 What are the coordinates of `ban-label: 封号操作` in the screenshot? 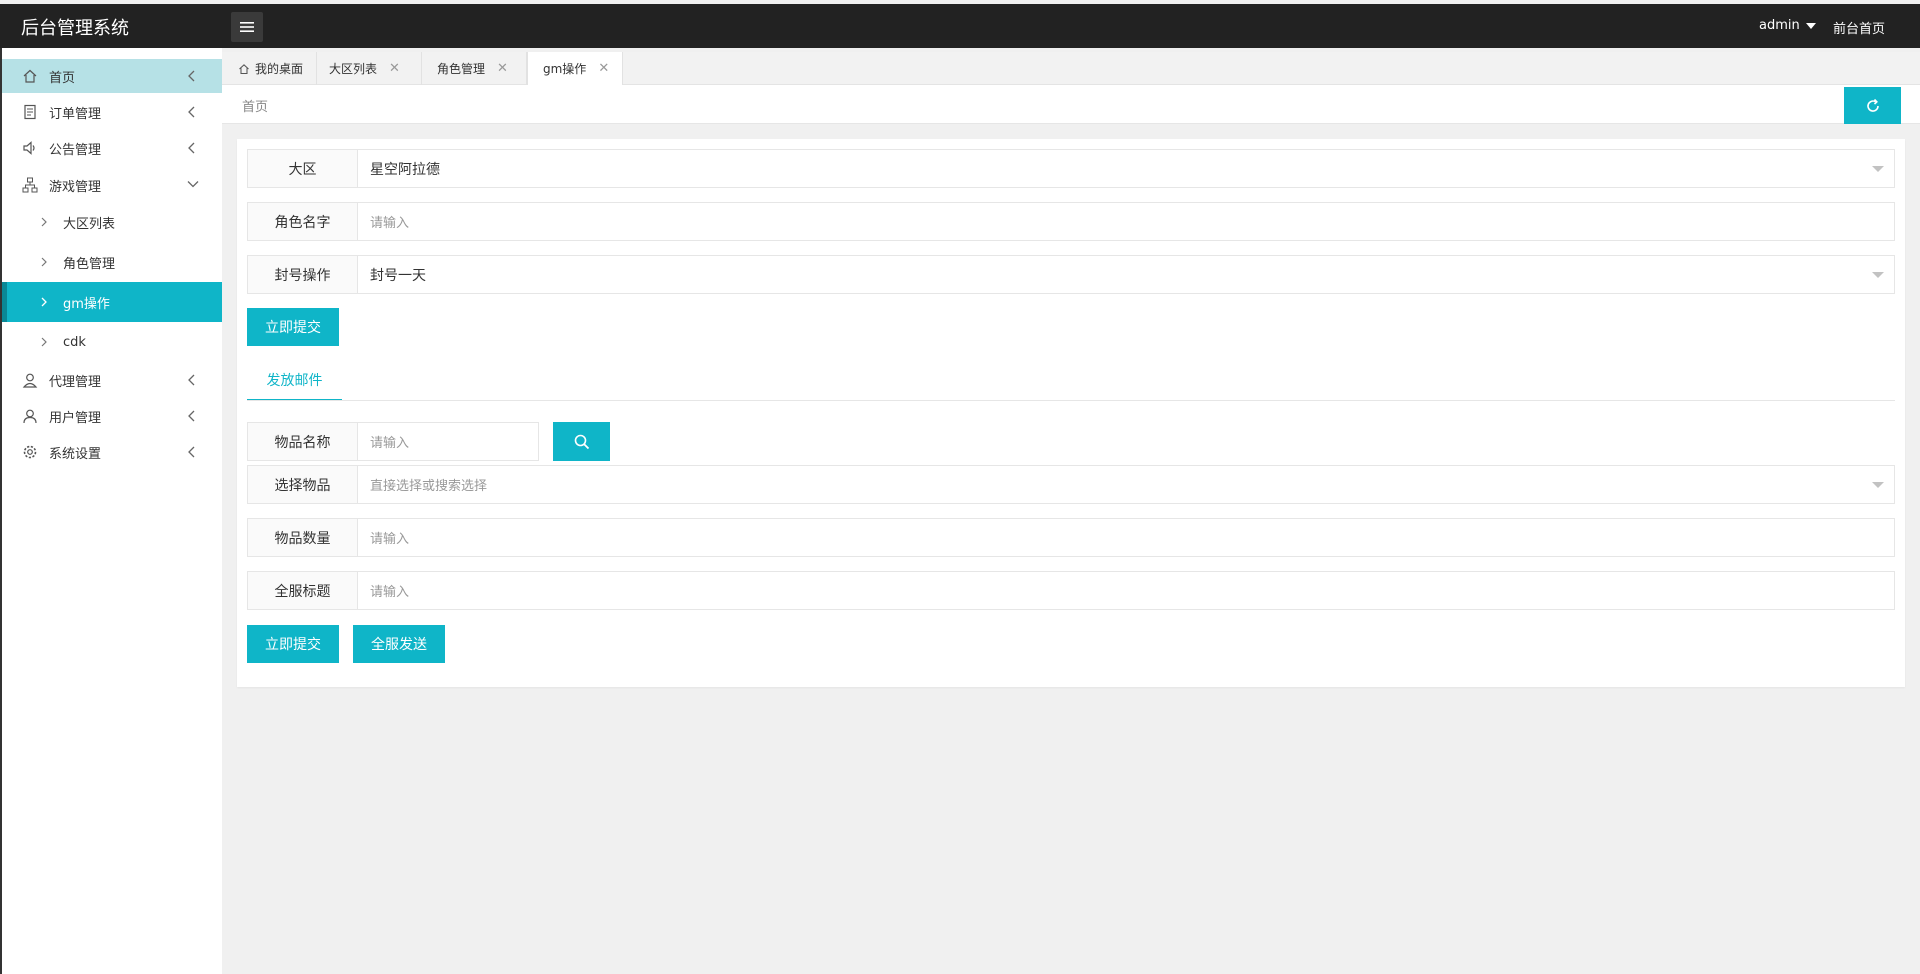 It's located at (303, 274).